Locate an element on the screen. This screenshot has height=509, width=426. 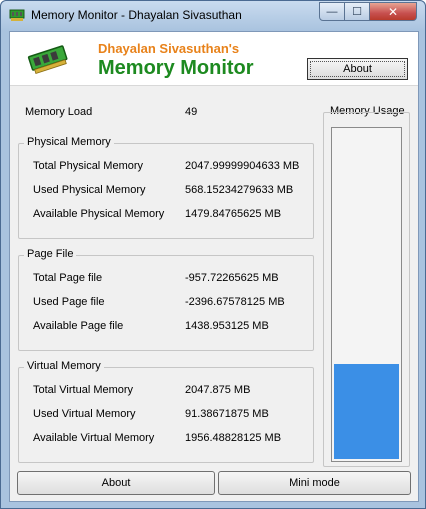
about-button: About is located at coordinates (116, 483).